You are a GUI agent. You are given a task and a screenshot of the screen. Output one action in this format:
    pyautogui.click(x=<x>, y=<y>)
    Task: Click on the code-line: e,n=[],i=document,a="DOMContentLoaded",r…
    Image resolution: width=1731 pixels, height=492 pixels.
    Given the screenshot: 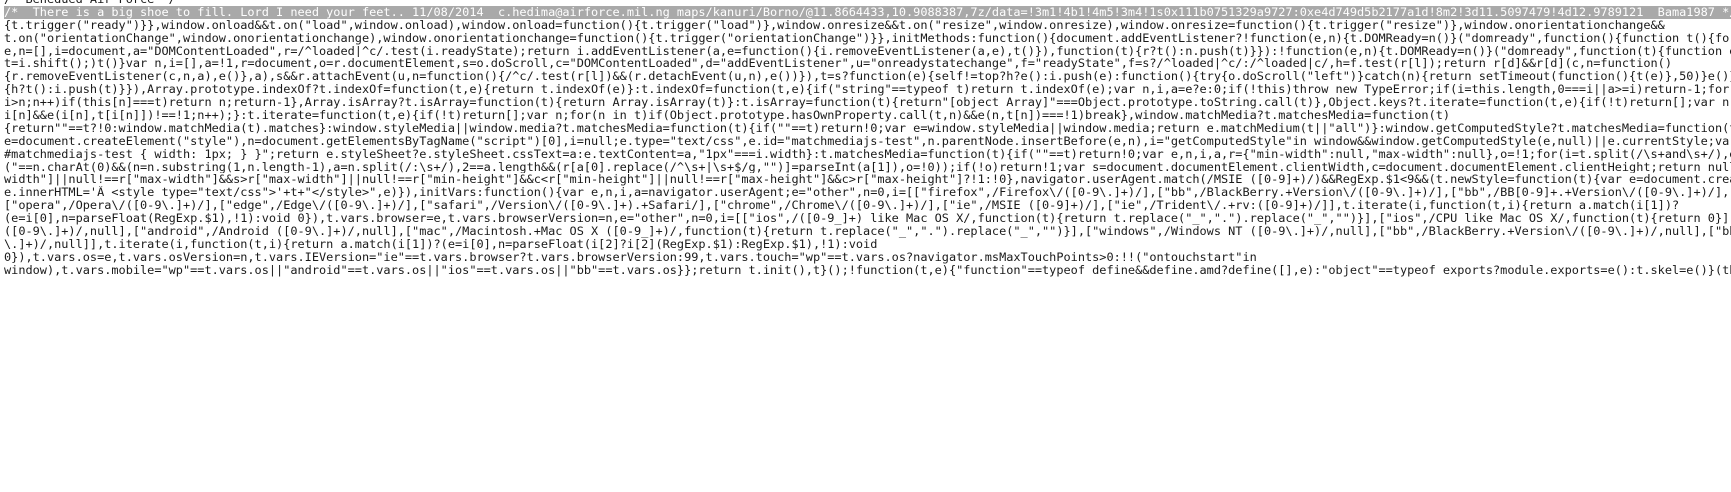 What is the action you would take?
    pyautogui.click(x=867, y=51)
    